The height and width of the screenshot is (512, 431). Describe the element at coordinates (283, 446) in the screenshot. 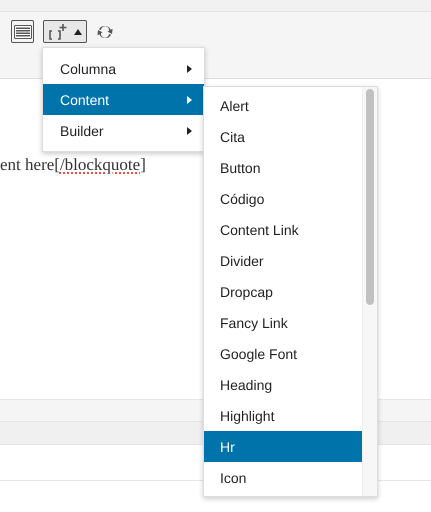

I see `menu-item: Hr` at that location.